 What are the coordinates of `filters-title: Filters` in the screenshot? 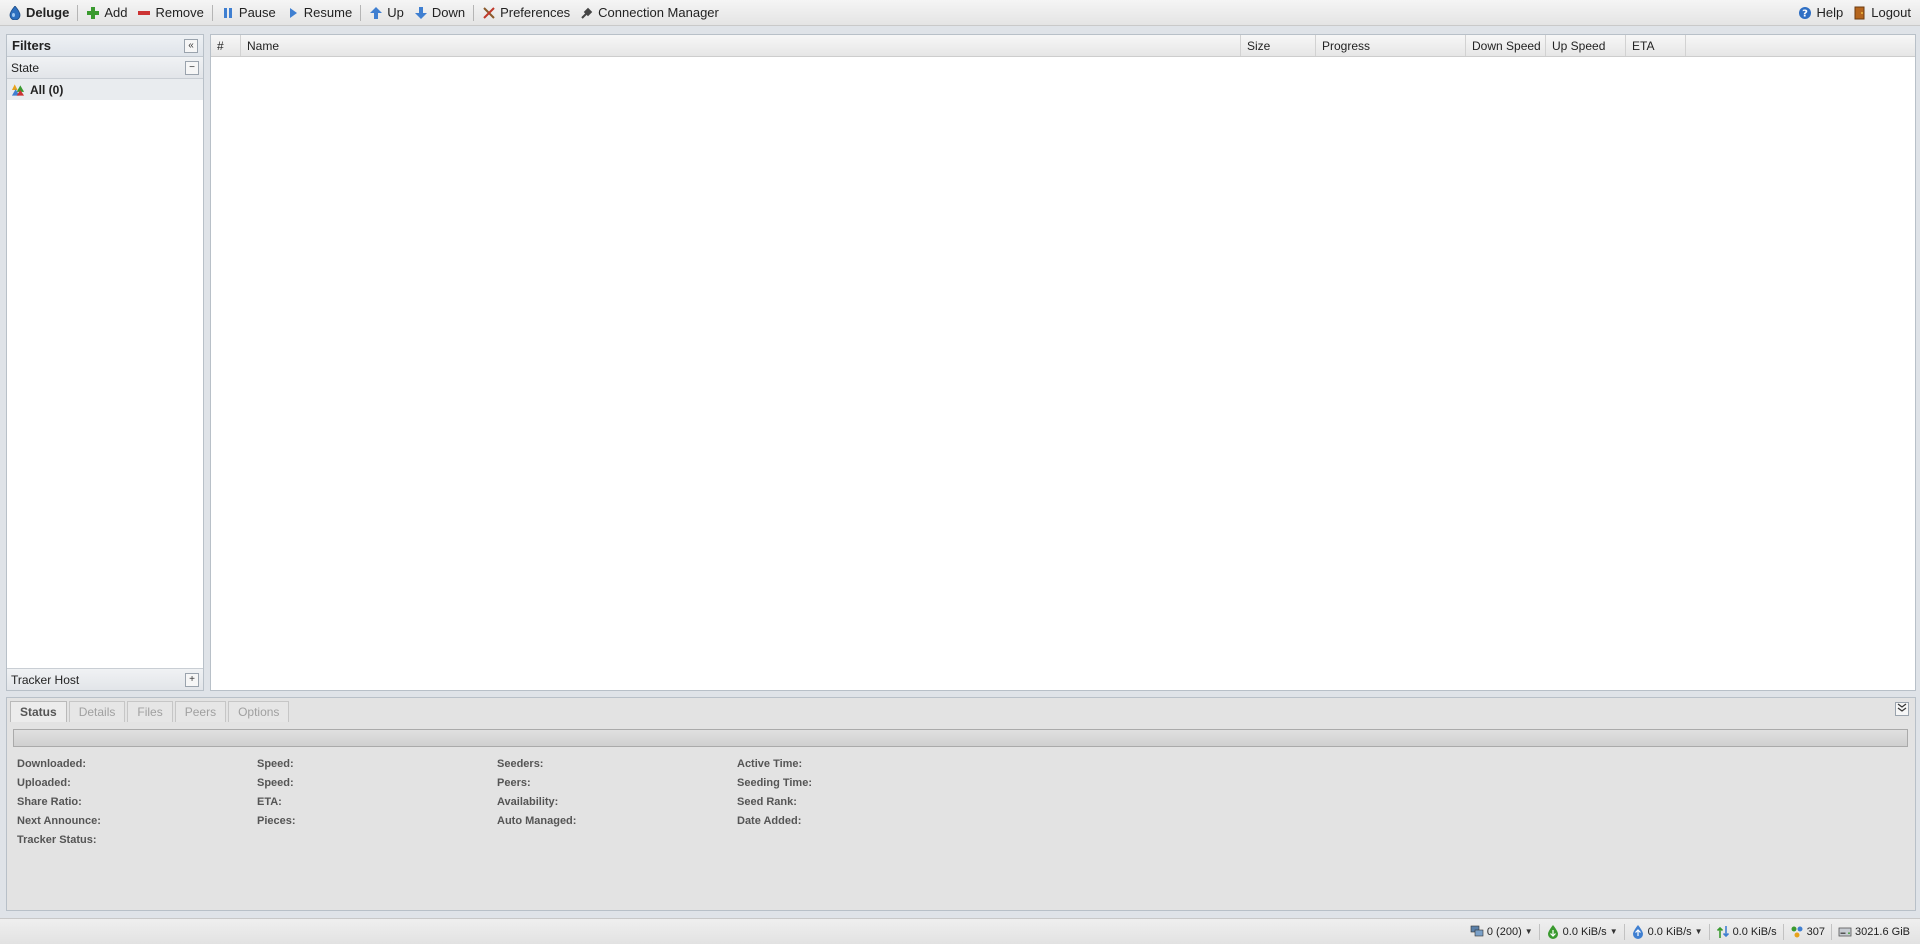 It's located at (32, 45).